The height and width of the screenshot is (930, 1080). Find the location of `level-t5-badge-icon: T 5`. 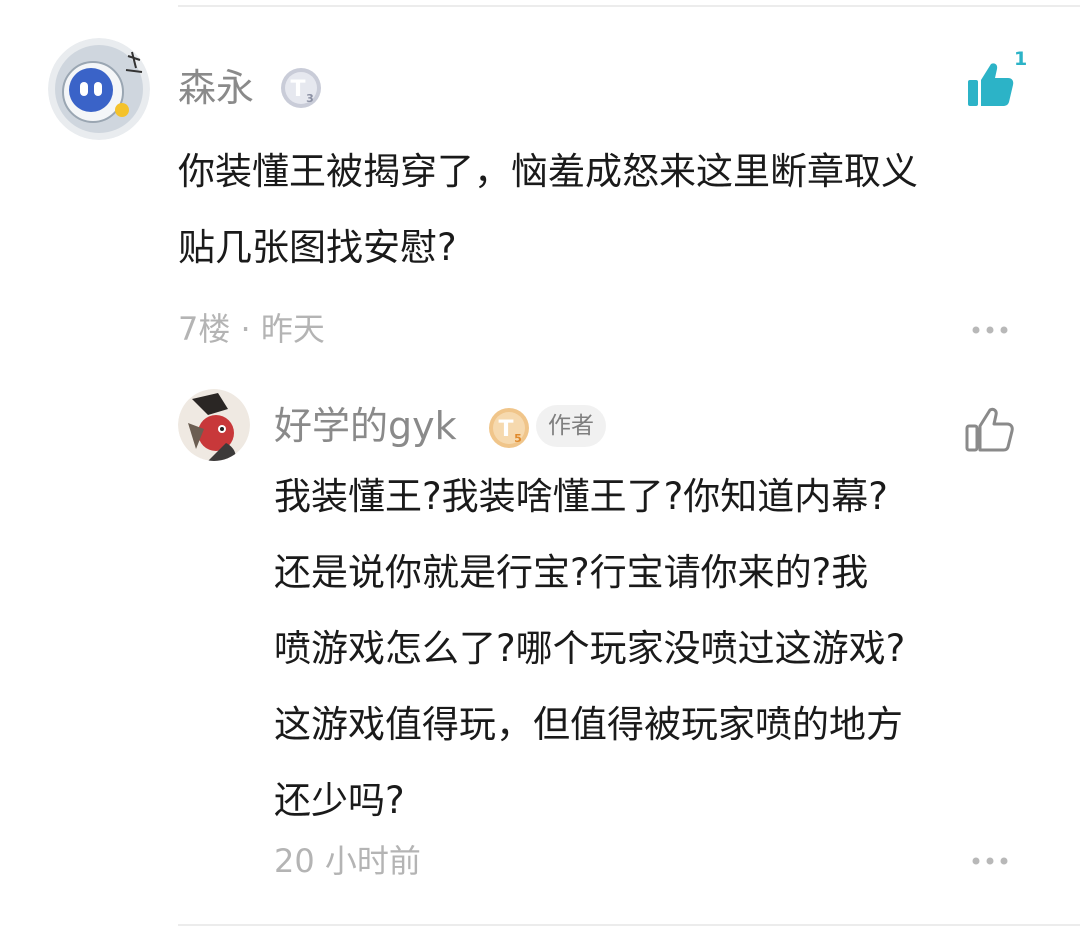

level-t5-badge-icon: T 5 is located at coordinates (509, 428).